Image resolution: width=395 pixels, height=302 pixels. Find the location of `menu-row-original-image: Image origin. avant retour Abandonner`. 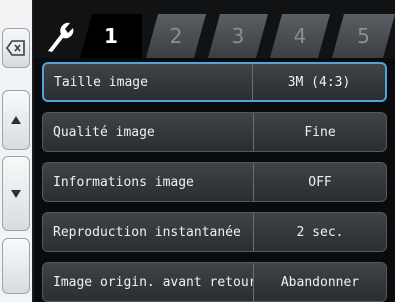

menu-row-original-image: Image origin. avant retour Abandonner is located at coordinates (214, 282).